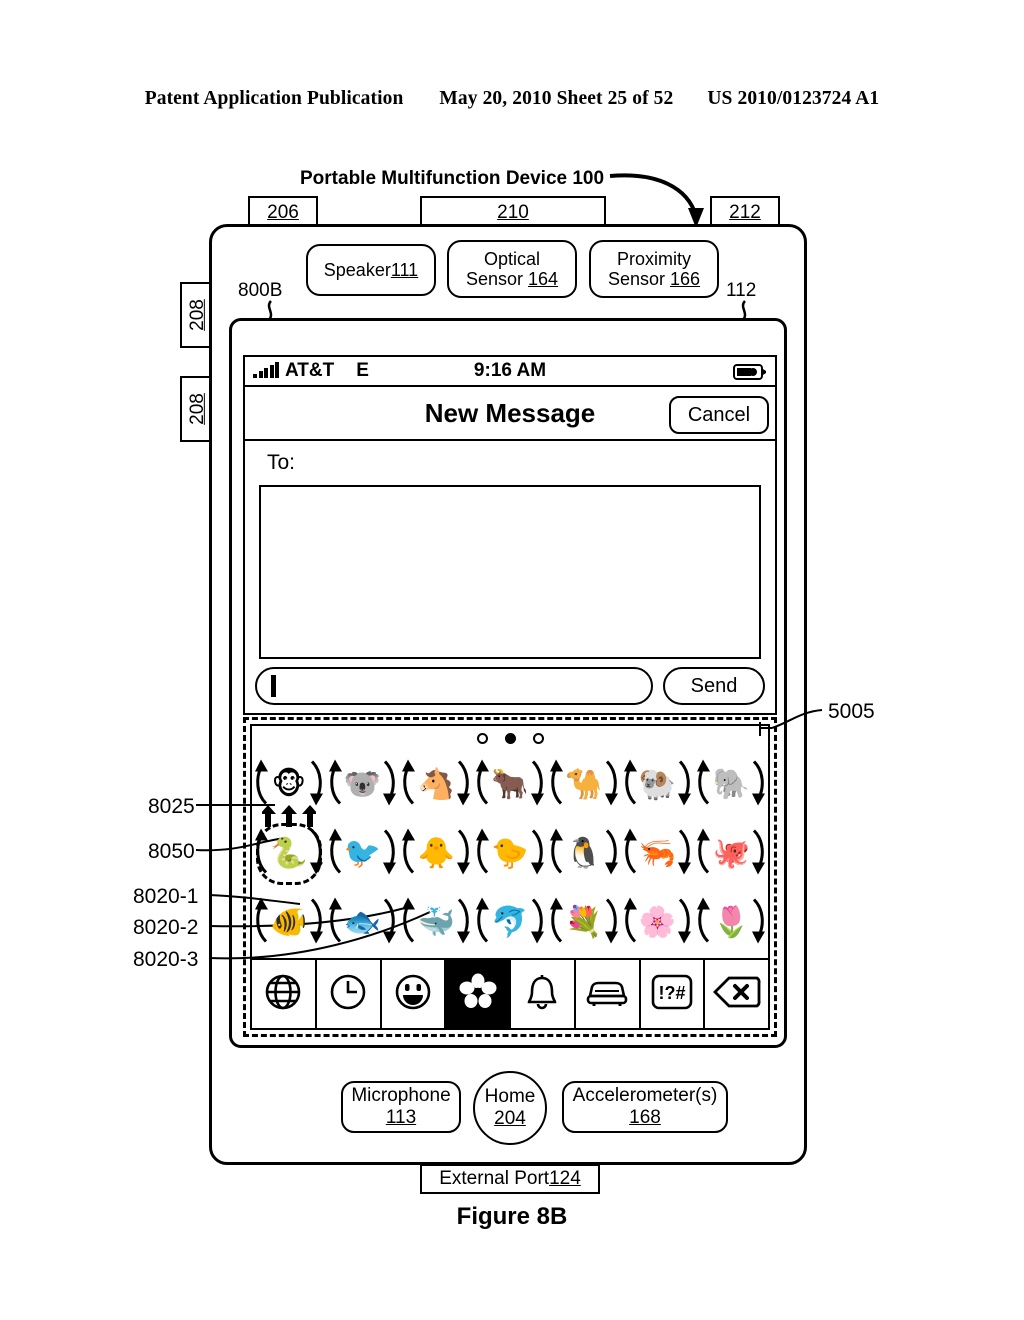 The width and height of the screenshot is (1024, 1320). I want to click on reference-numeral-8020-3: 8020-3, so click(166, 959).